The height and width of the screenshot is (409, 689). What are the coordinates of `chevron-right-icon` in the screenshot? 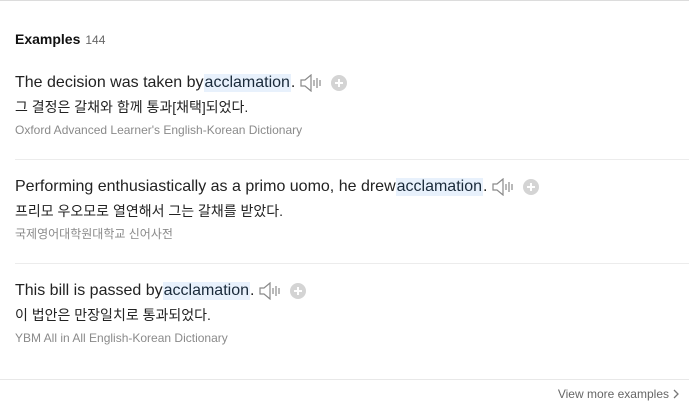 It's located at (676, 394).